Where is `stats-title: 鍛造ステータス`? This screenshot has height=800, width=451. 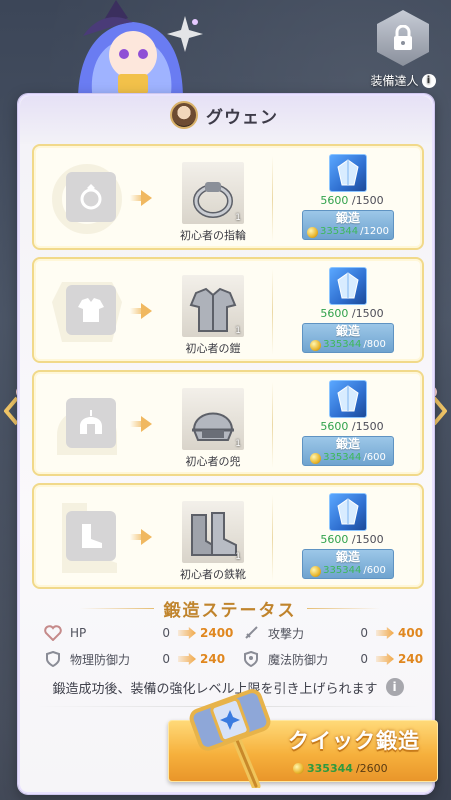
stats-title: 鍛造ステータス is located at coordinates (230, 610).